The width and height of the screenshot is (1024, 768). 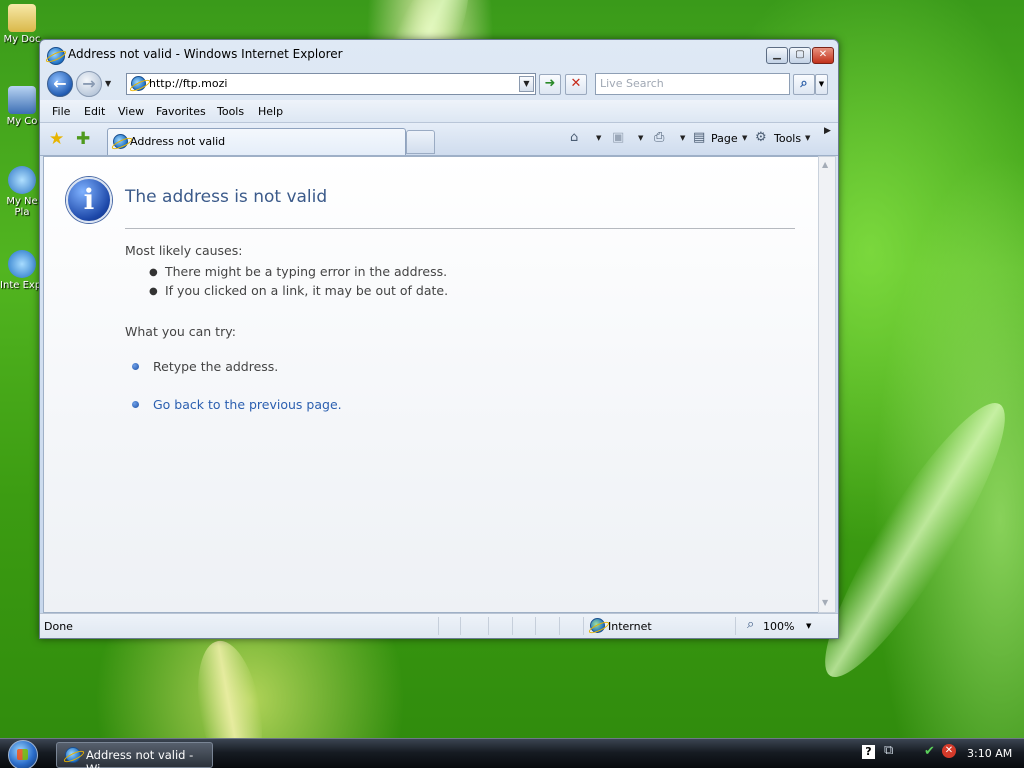 I want to click on vertical-scrollbar: ▲ ▼, so click(x=827, y=384).